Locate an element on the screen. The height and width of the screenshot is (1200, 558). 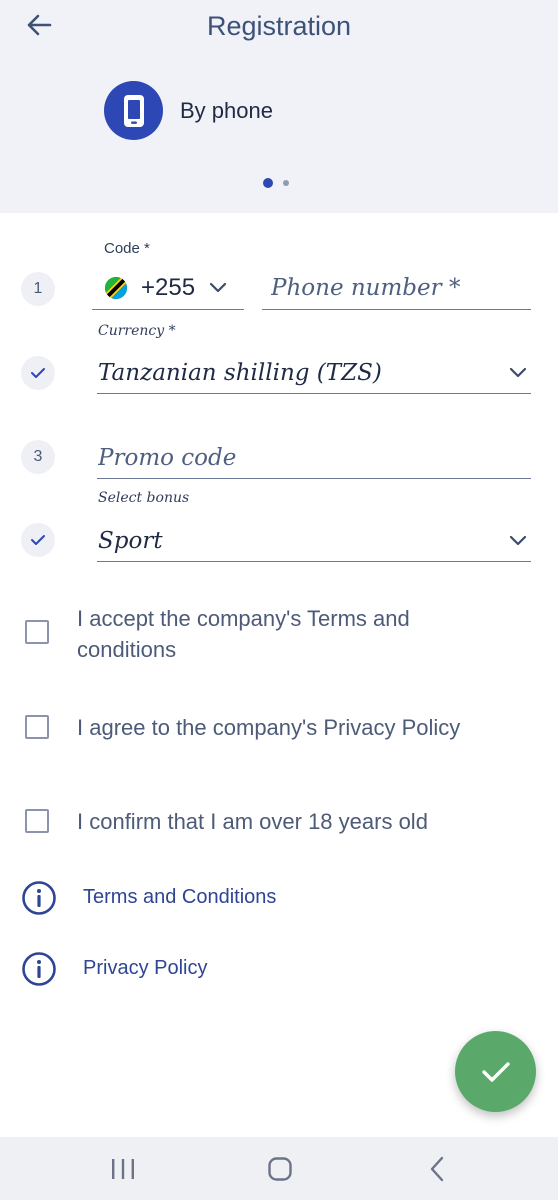
step-4-done-indicator is located at coordinates (38, 540).